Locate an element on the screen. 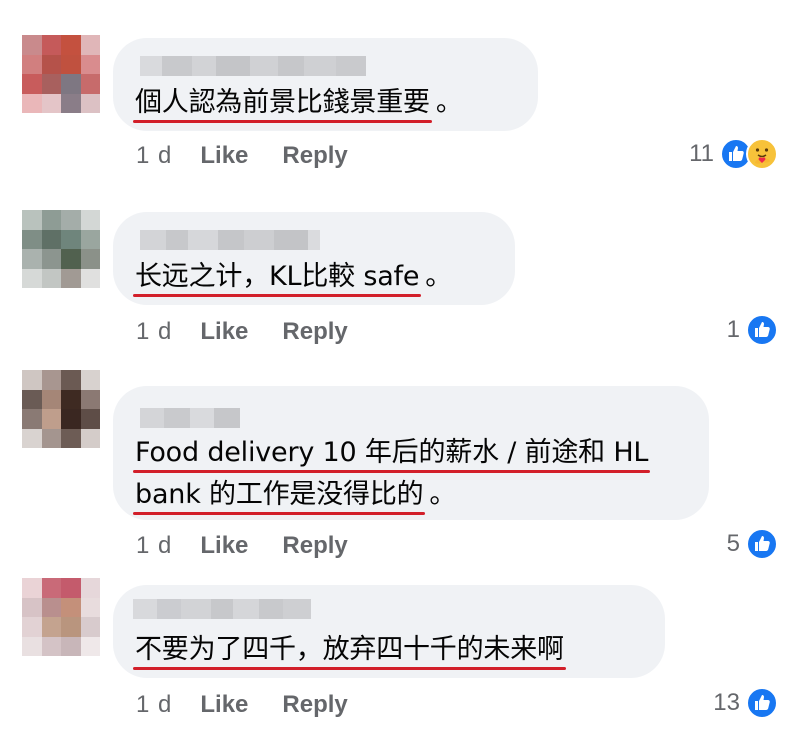 This screenshot has height=756, width=800. comment-text: 长远之计，KL比較 safe。 is located at coordinates (313, 277).